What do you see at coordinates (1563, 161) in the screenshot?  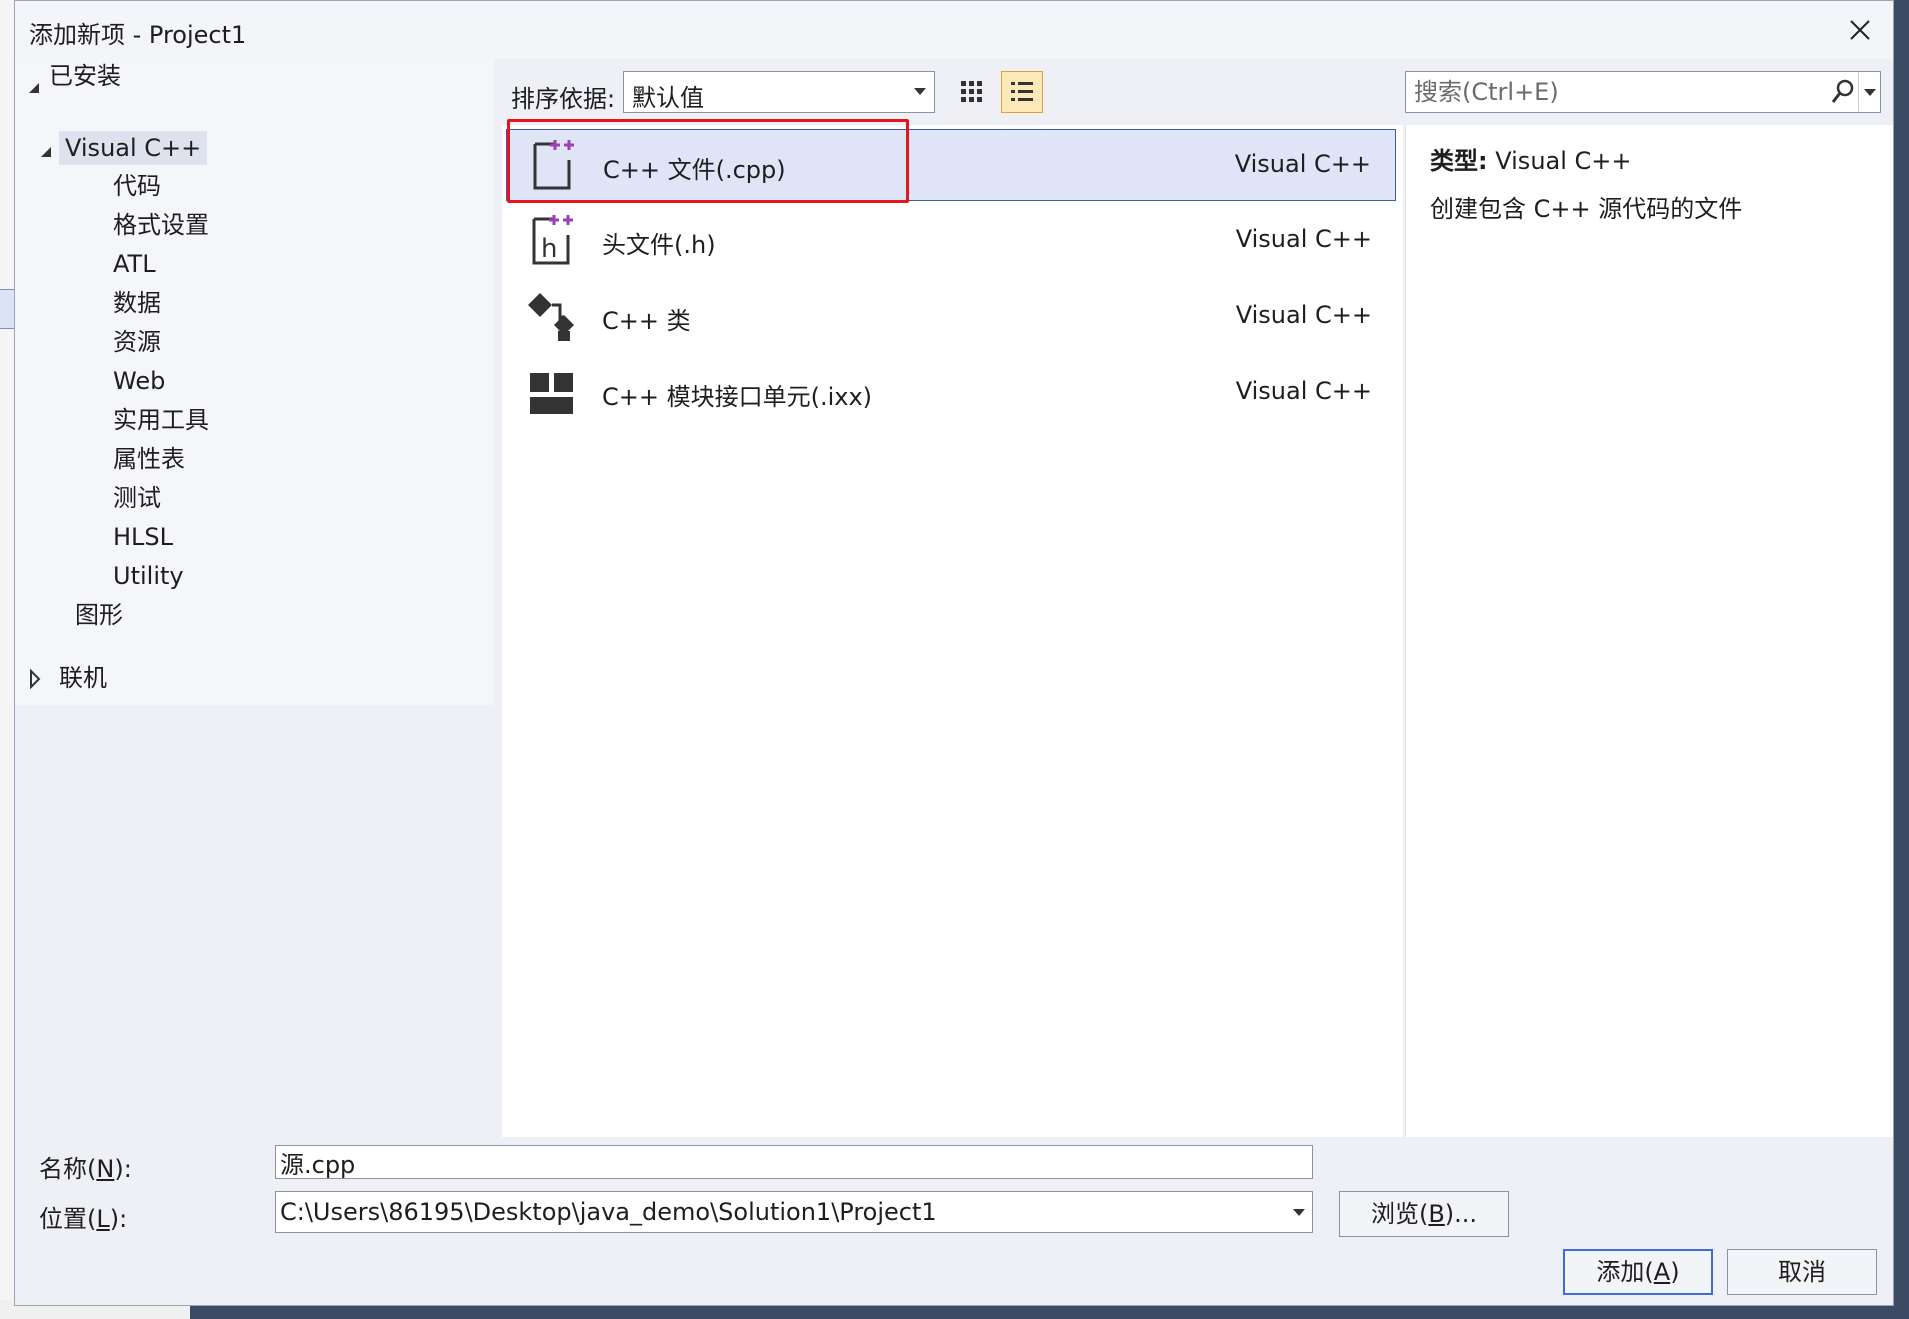 I see `type-value: Visual C++` at bounding box center [1563, 161].